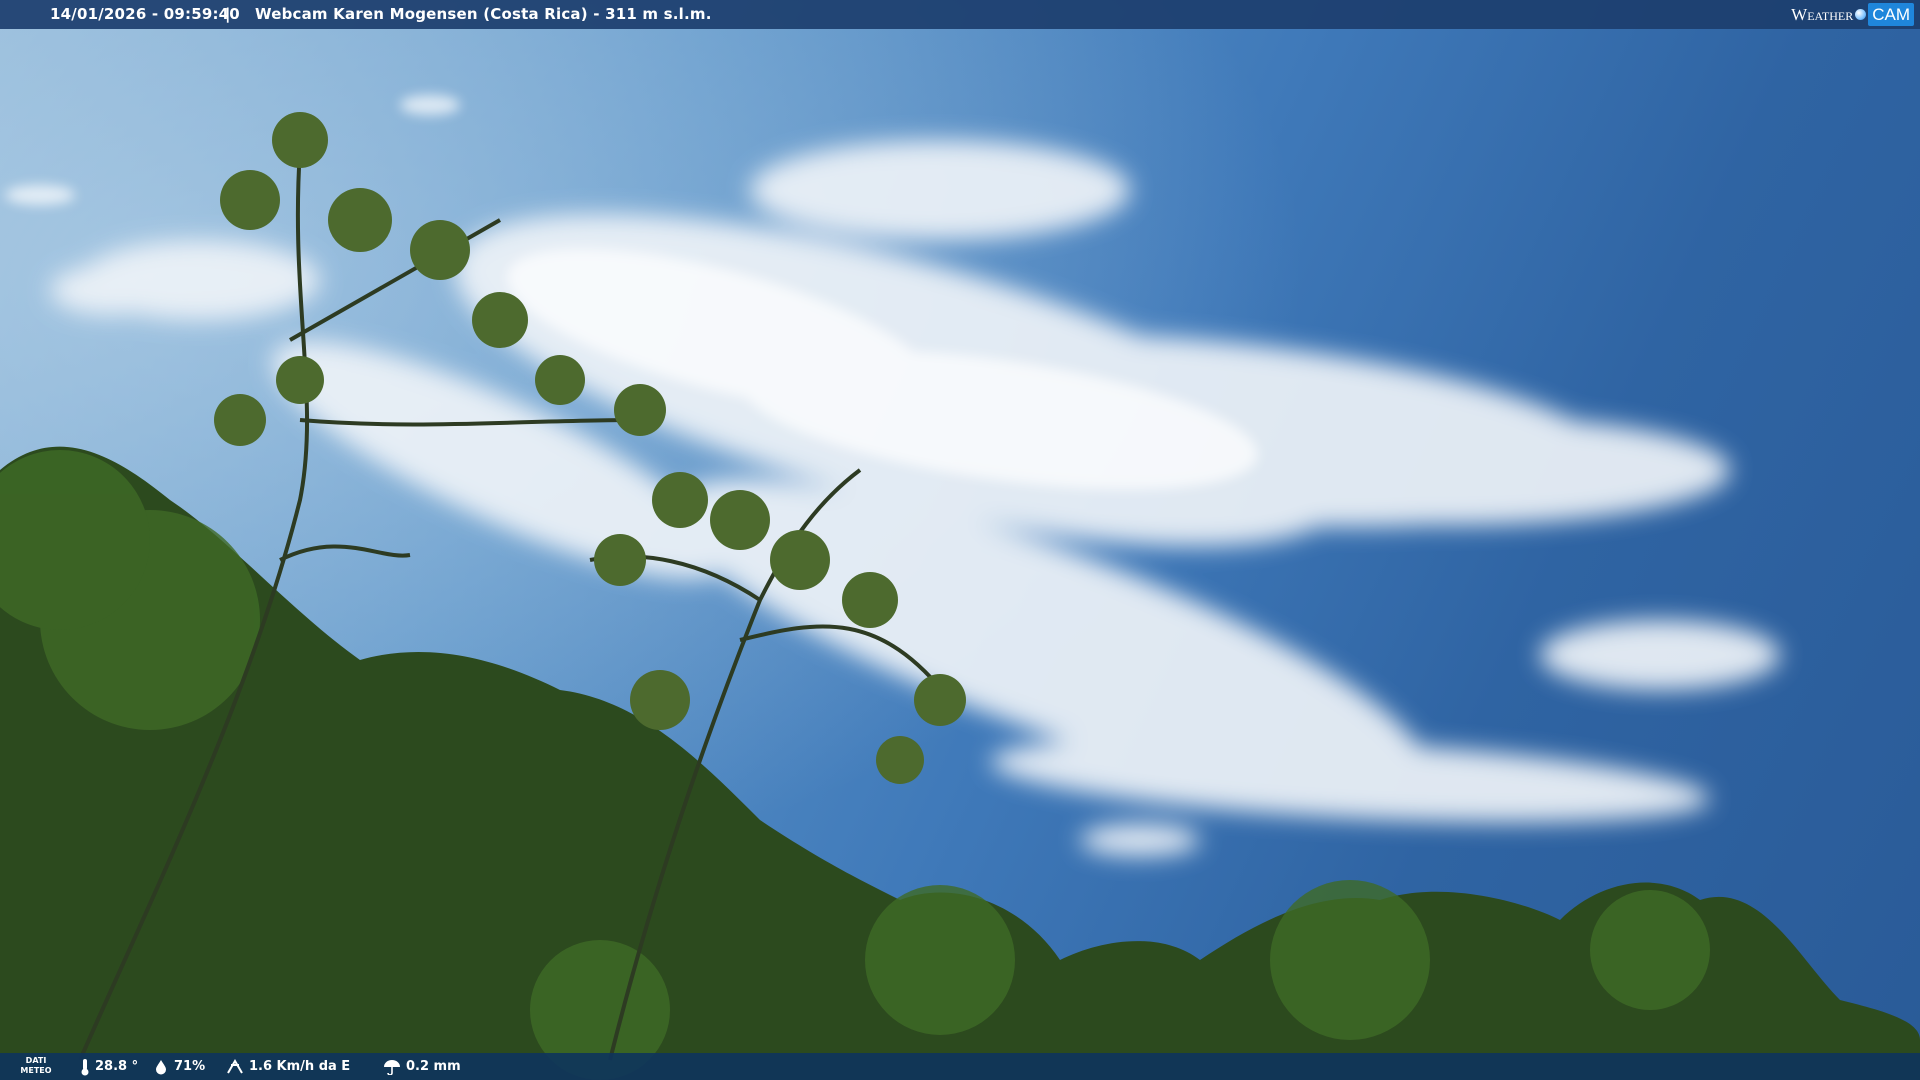  What do you see at coordinates (1822, 14) in the screenshot?
I see `brand-weather-text: Weather` at bounding box center [1822, 14].